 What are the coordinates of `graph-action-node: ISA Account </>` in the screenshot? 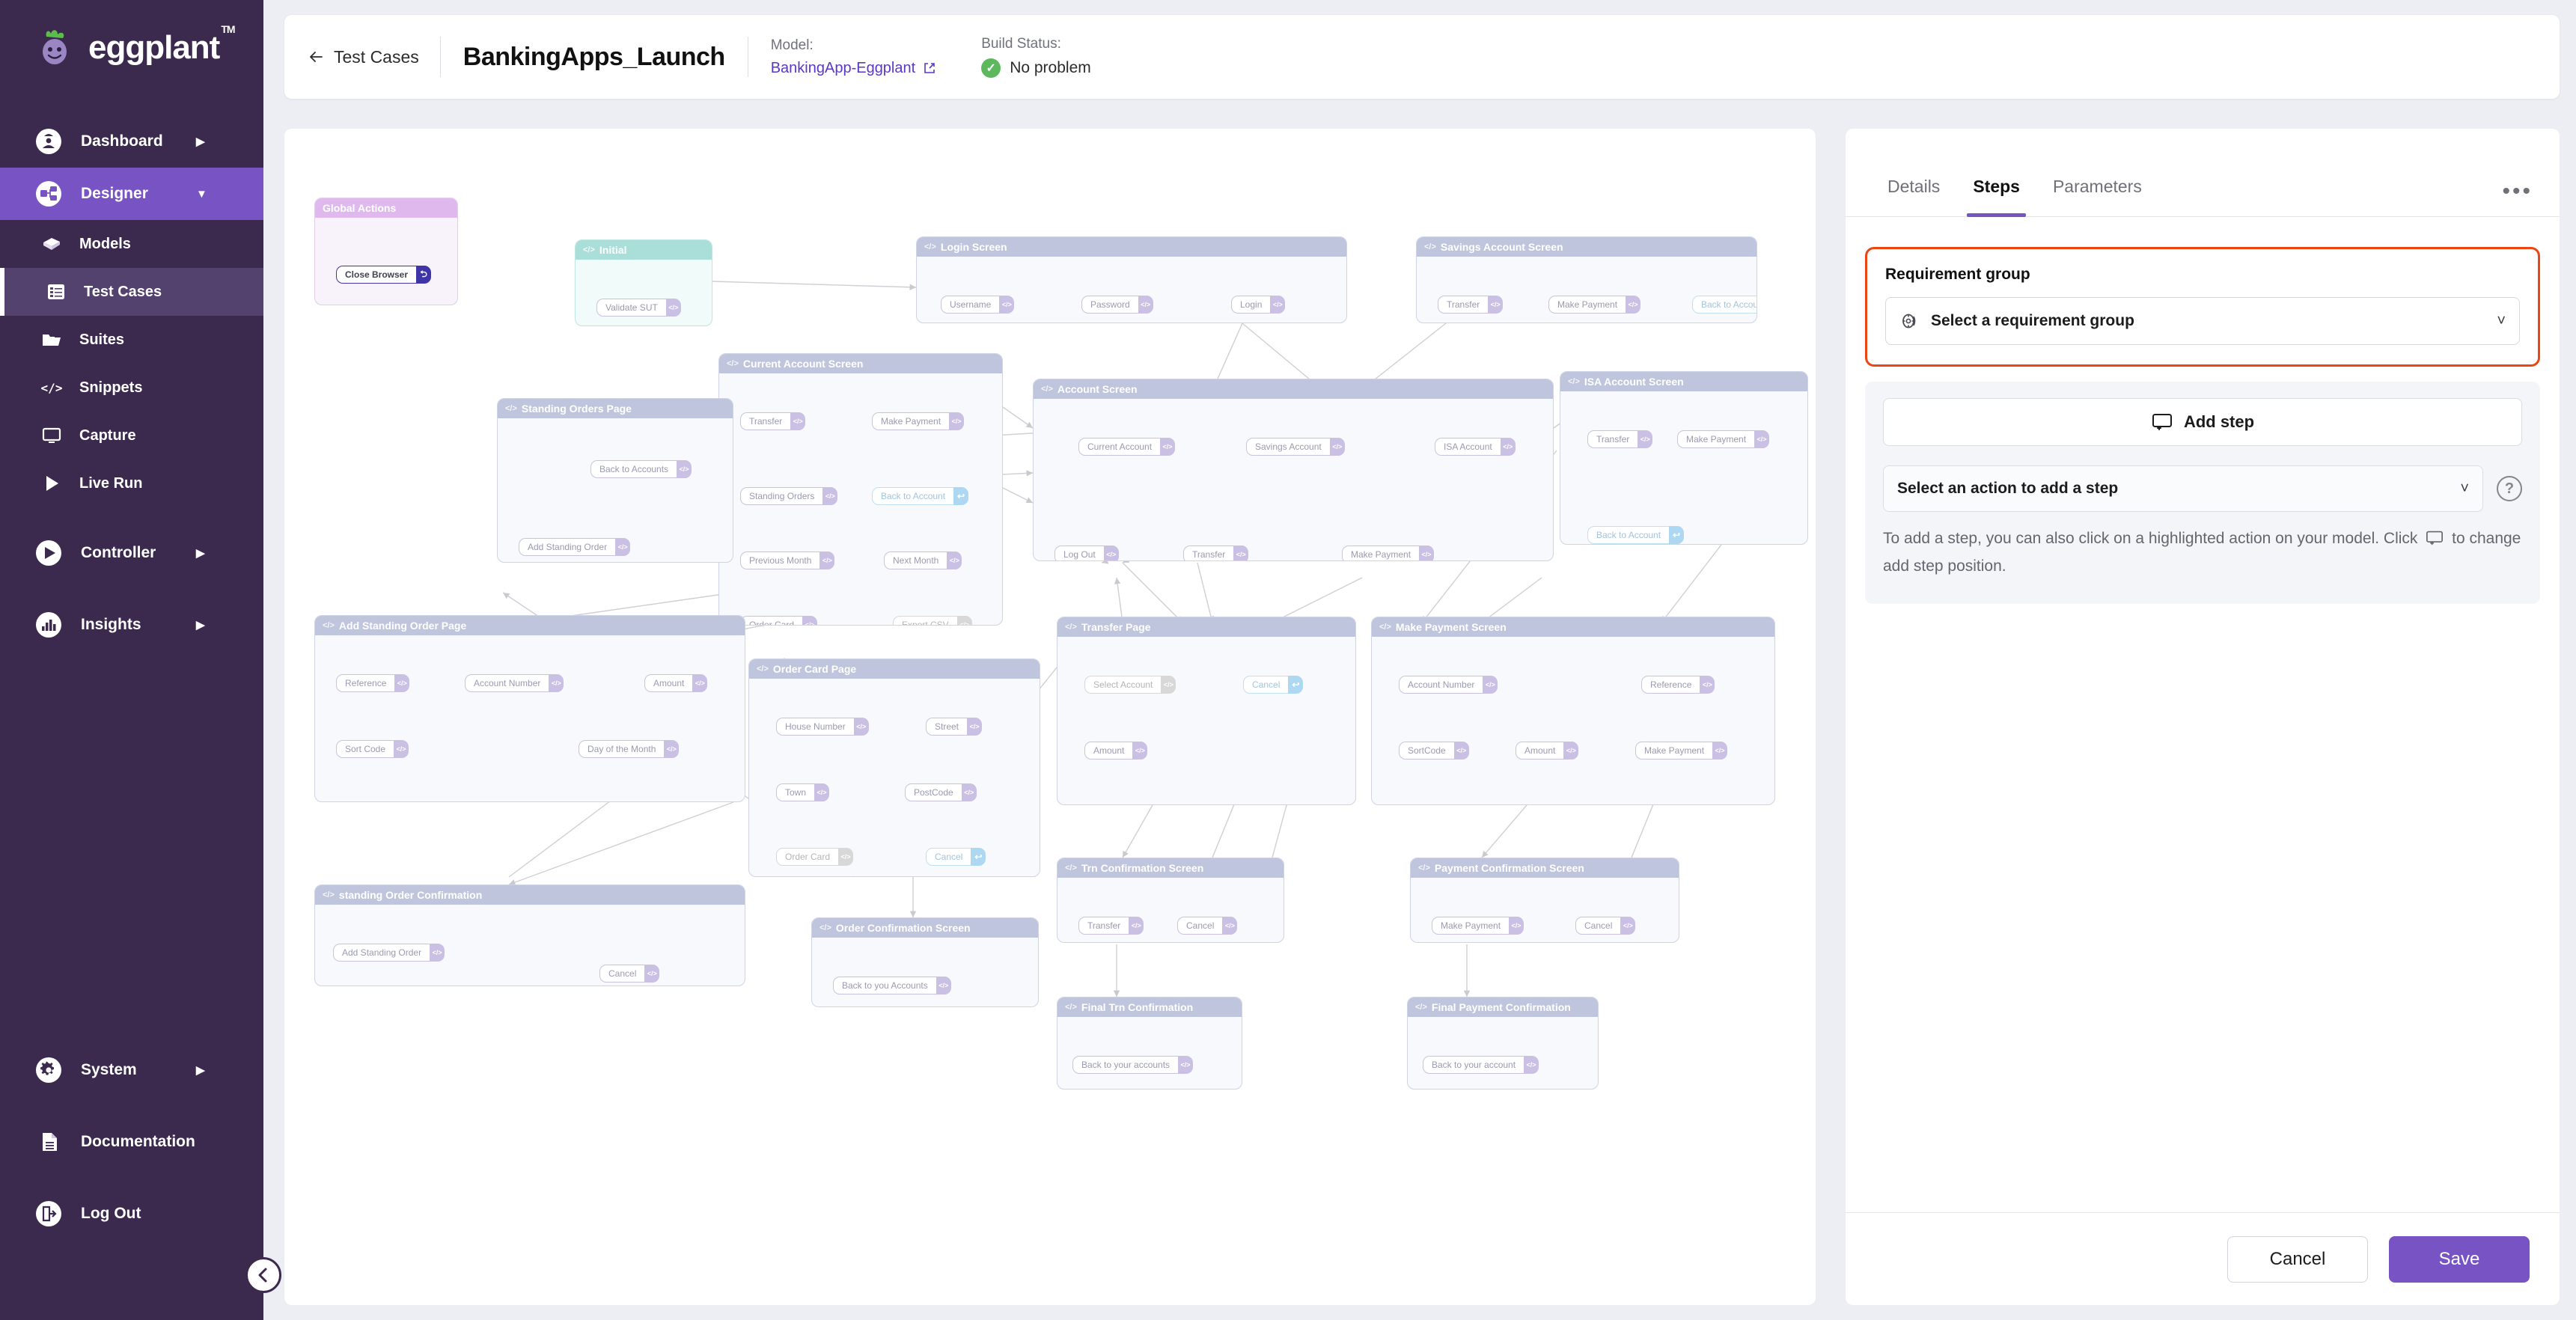 It's located at (1475, 447).